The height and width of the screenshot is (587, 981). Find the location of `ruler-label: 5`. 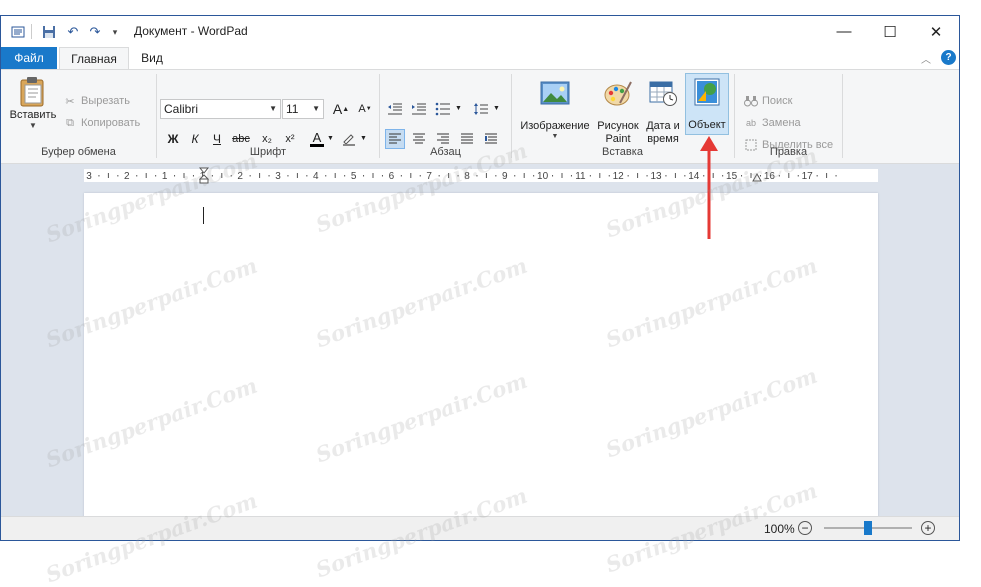

ruler-label: 5 is located at coordinates (354, 176).